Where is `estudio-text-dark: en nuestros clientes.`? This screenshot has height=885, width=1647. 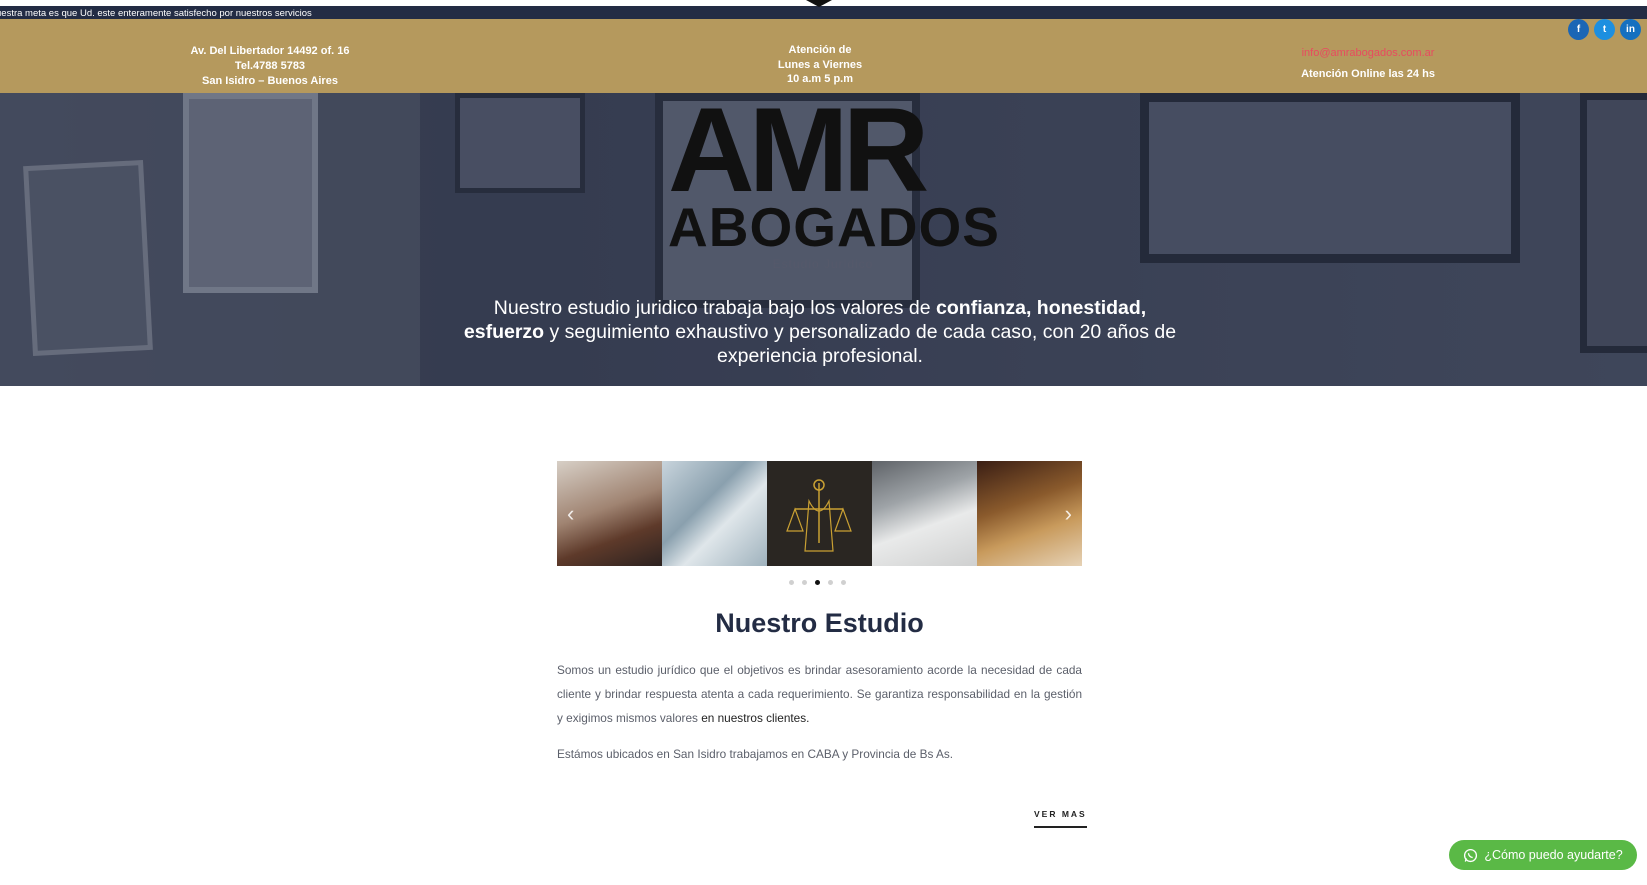 estudio-text-dark: en nuestros clientes. is located at coordinates (755, 718).